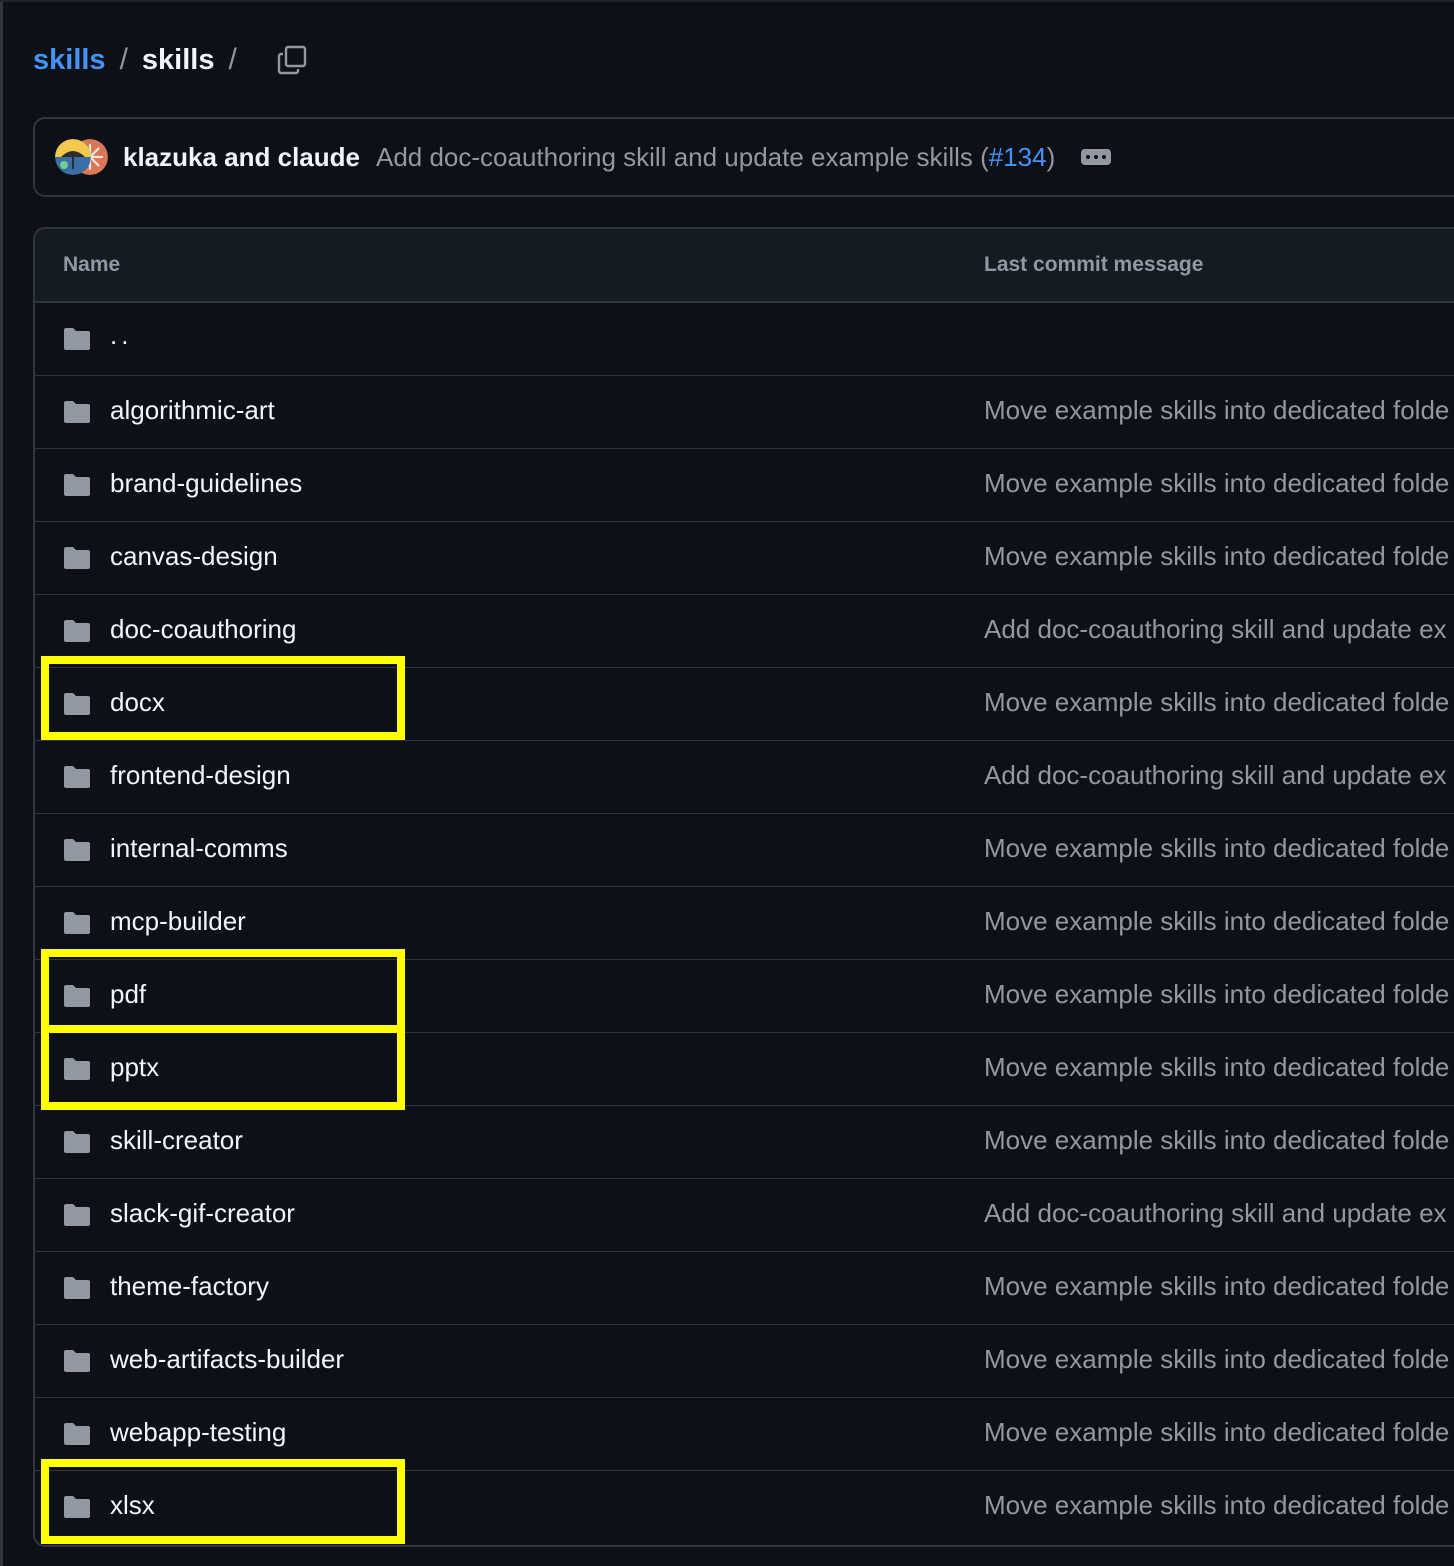 This screenshot has width=1454, height=1566. I want to click on window-top-edge, so click(727, 1).